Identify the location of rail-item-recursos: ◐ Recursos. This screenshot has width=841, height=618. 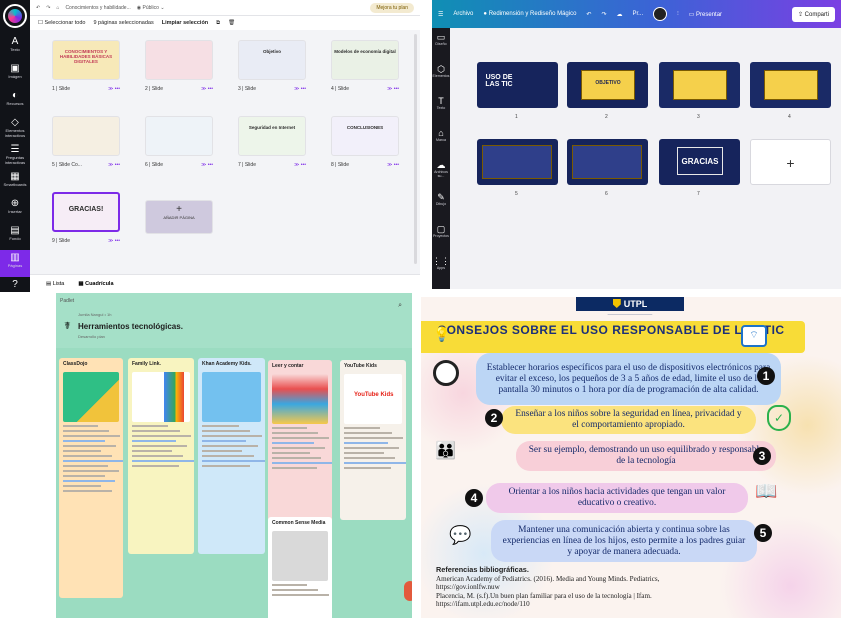
(15, 101).